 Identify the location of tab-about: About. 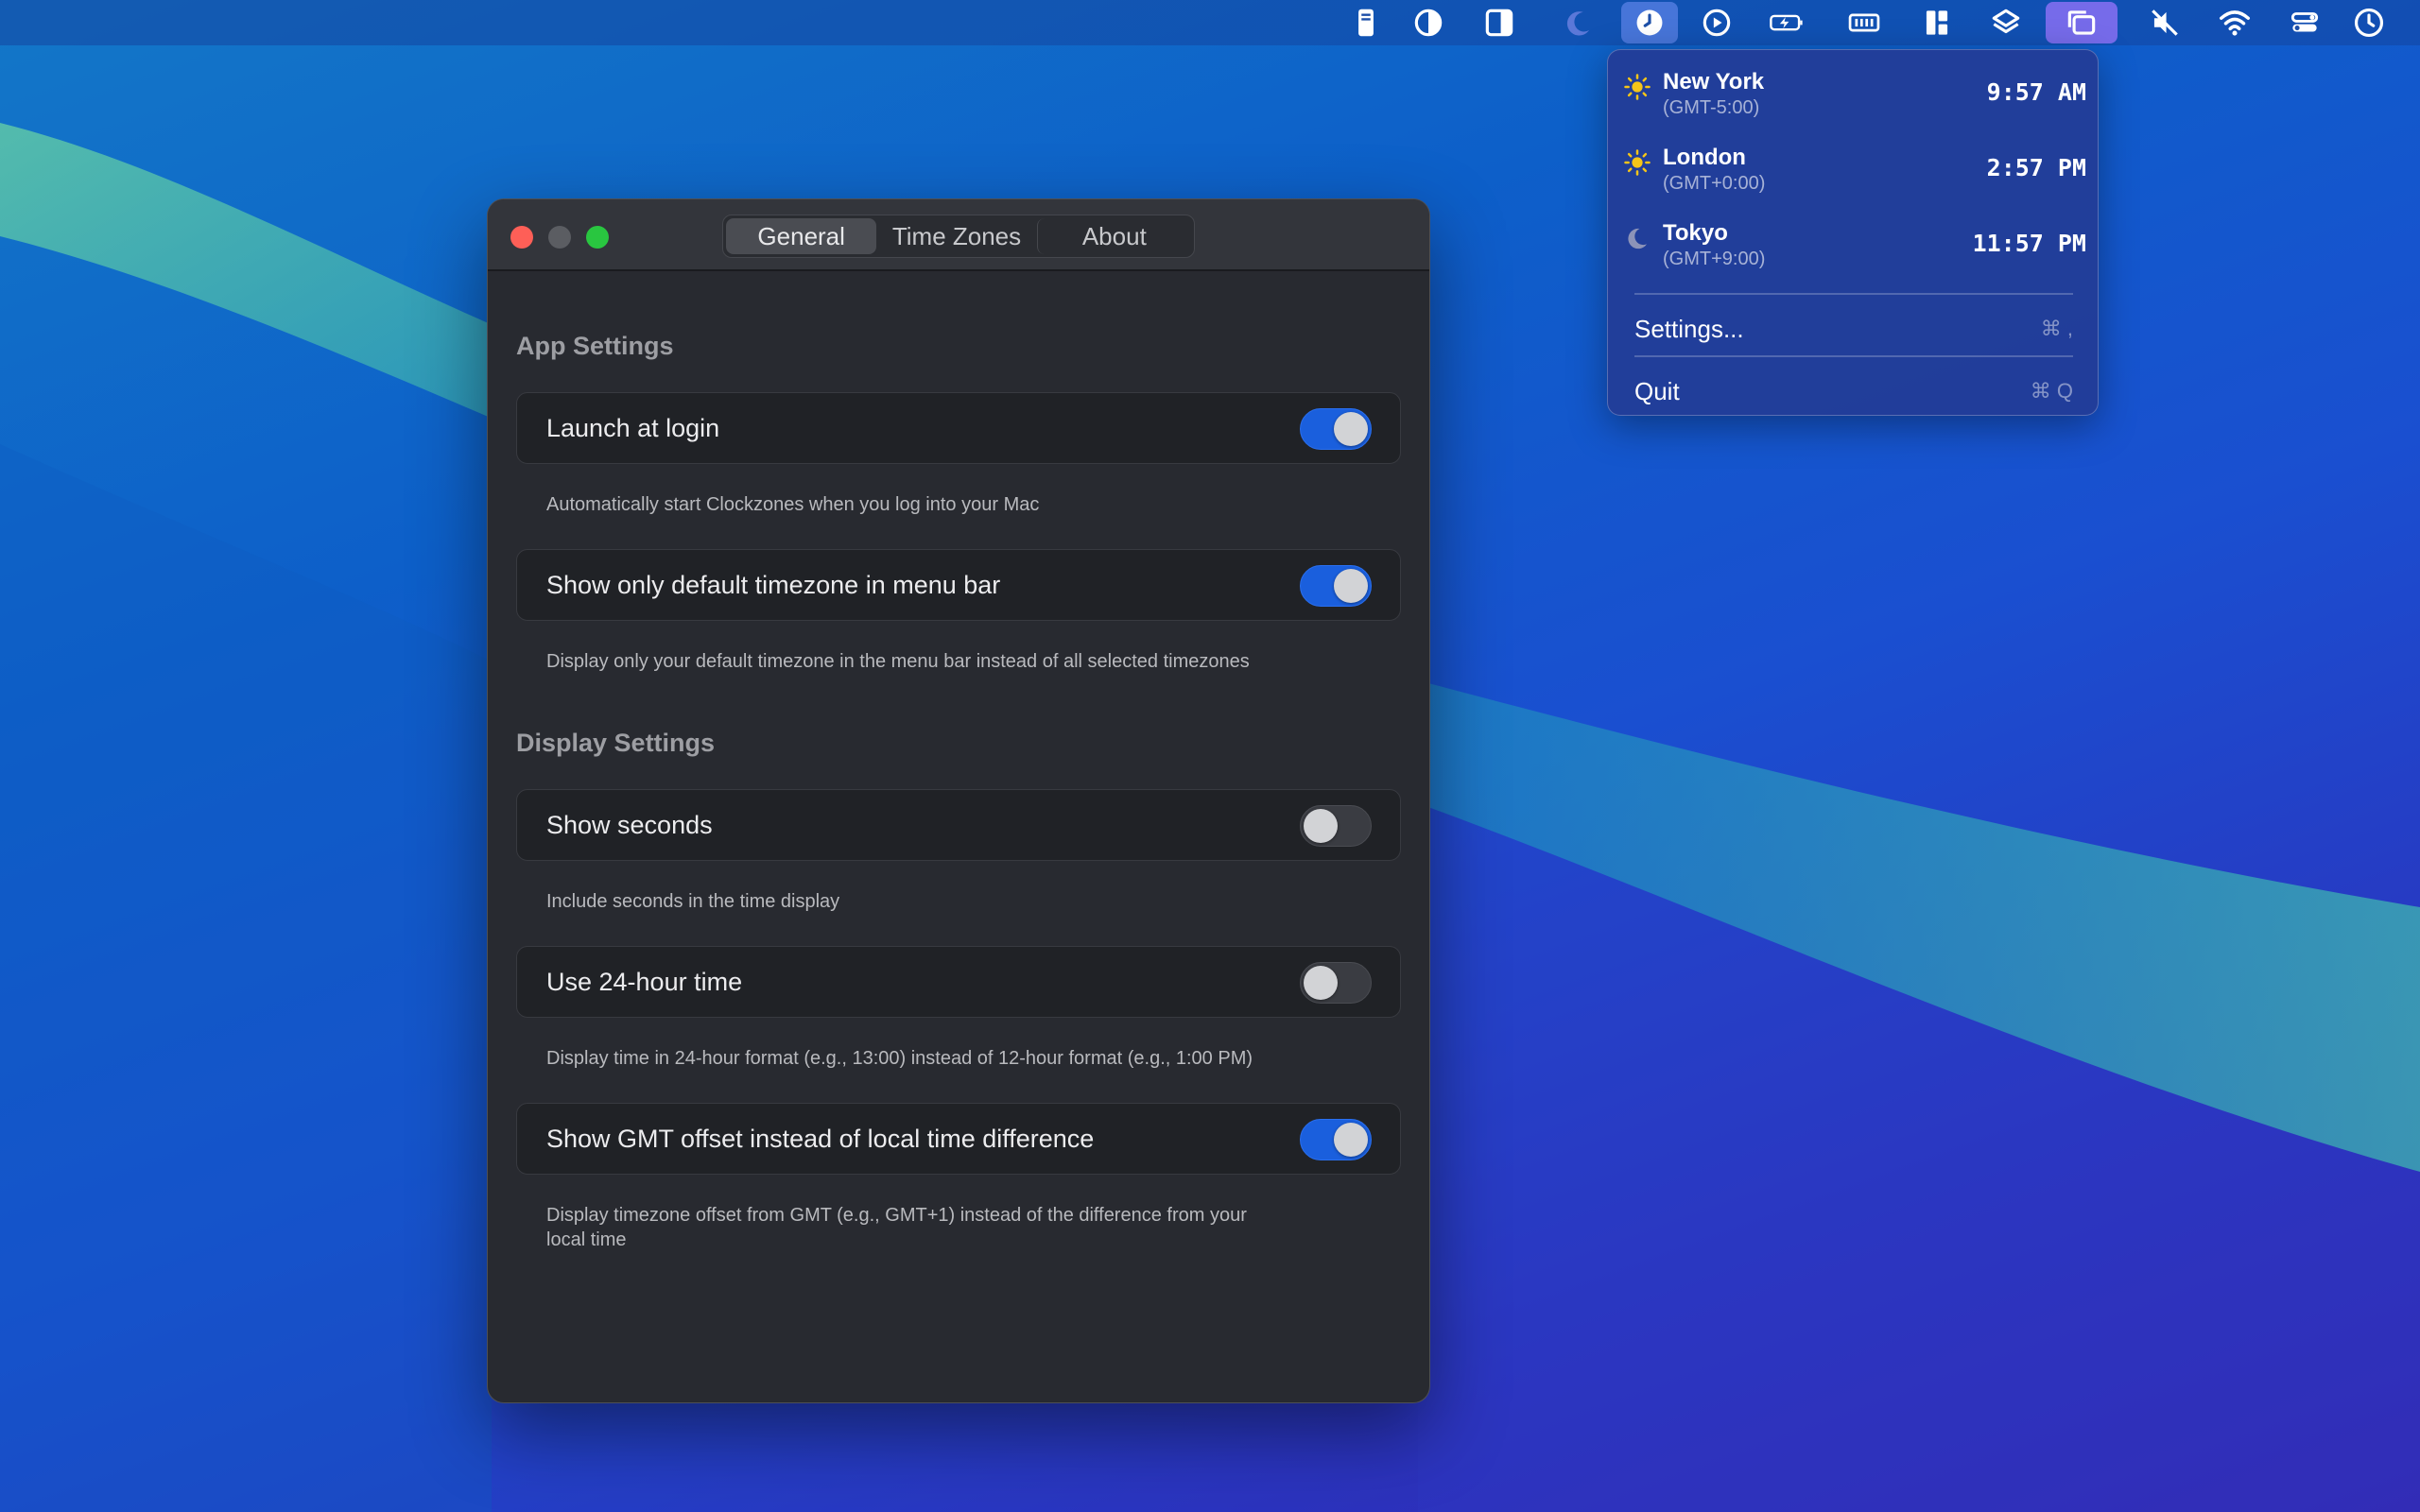
(1113, 236).